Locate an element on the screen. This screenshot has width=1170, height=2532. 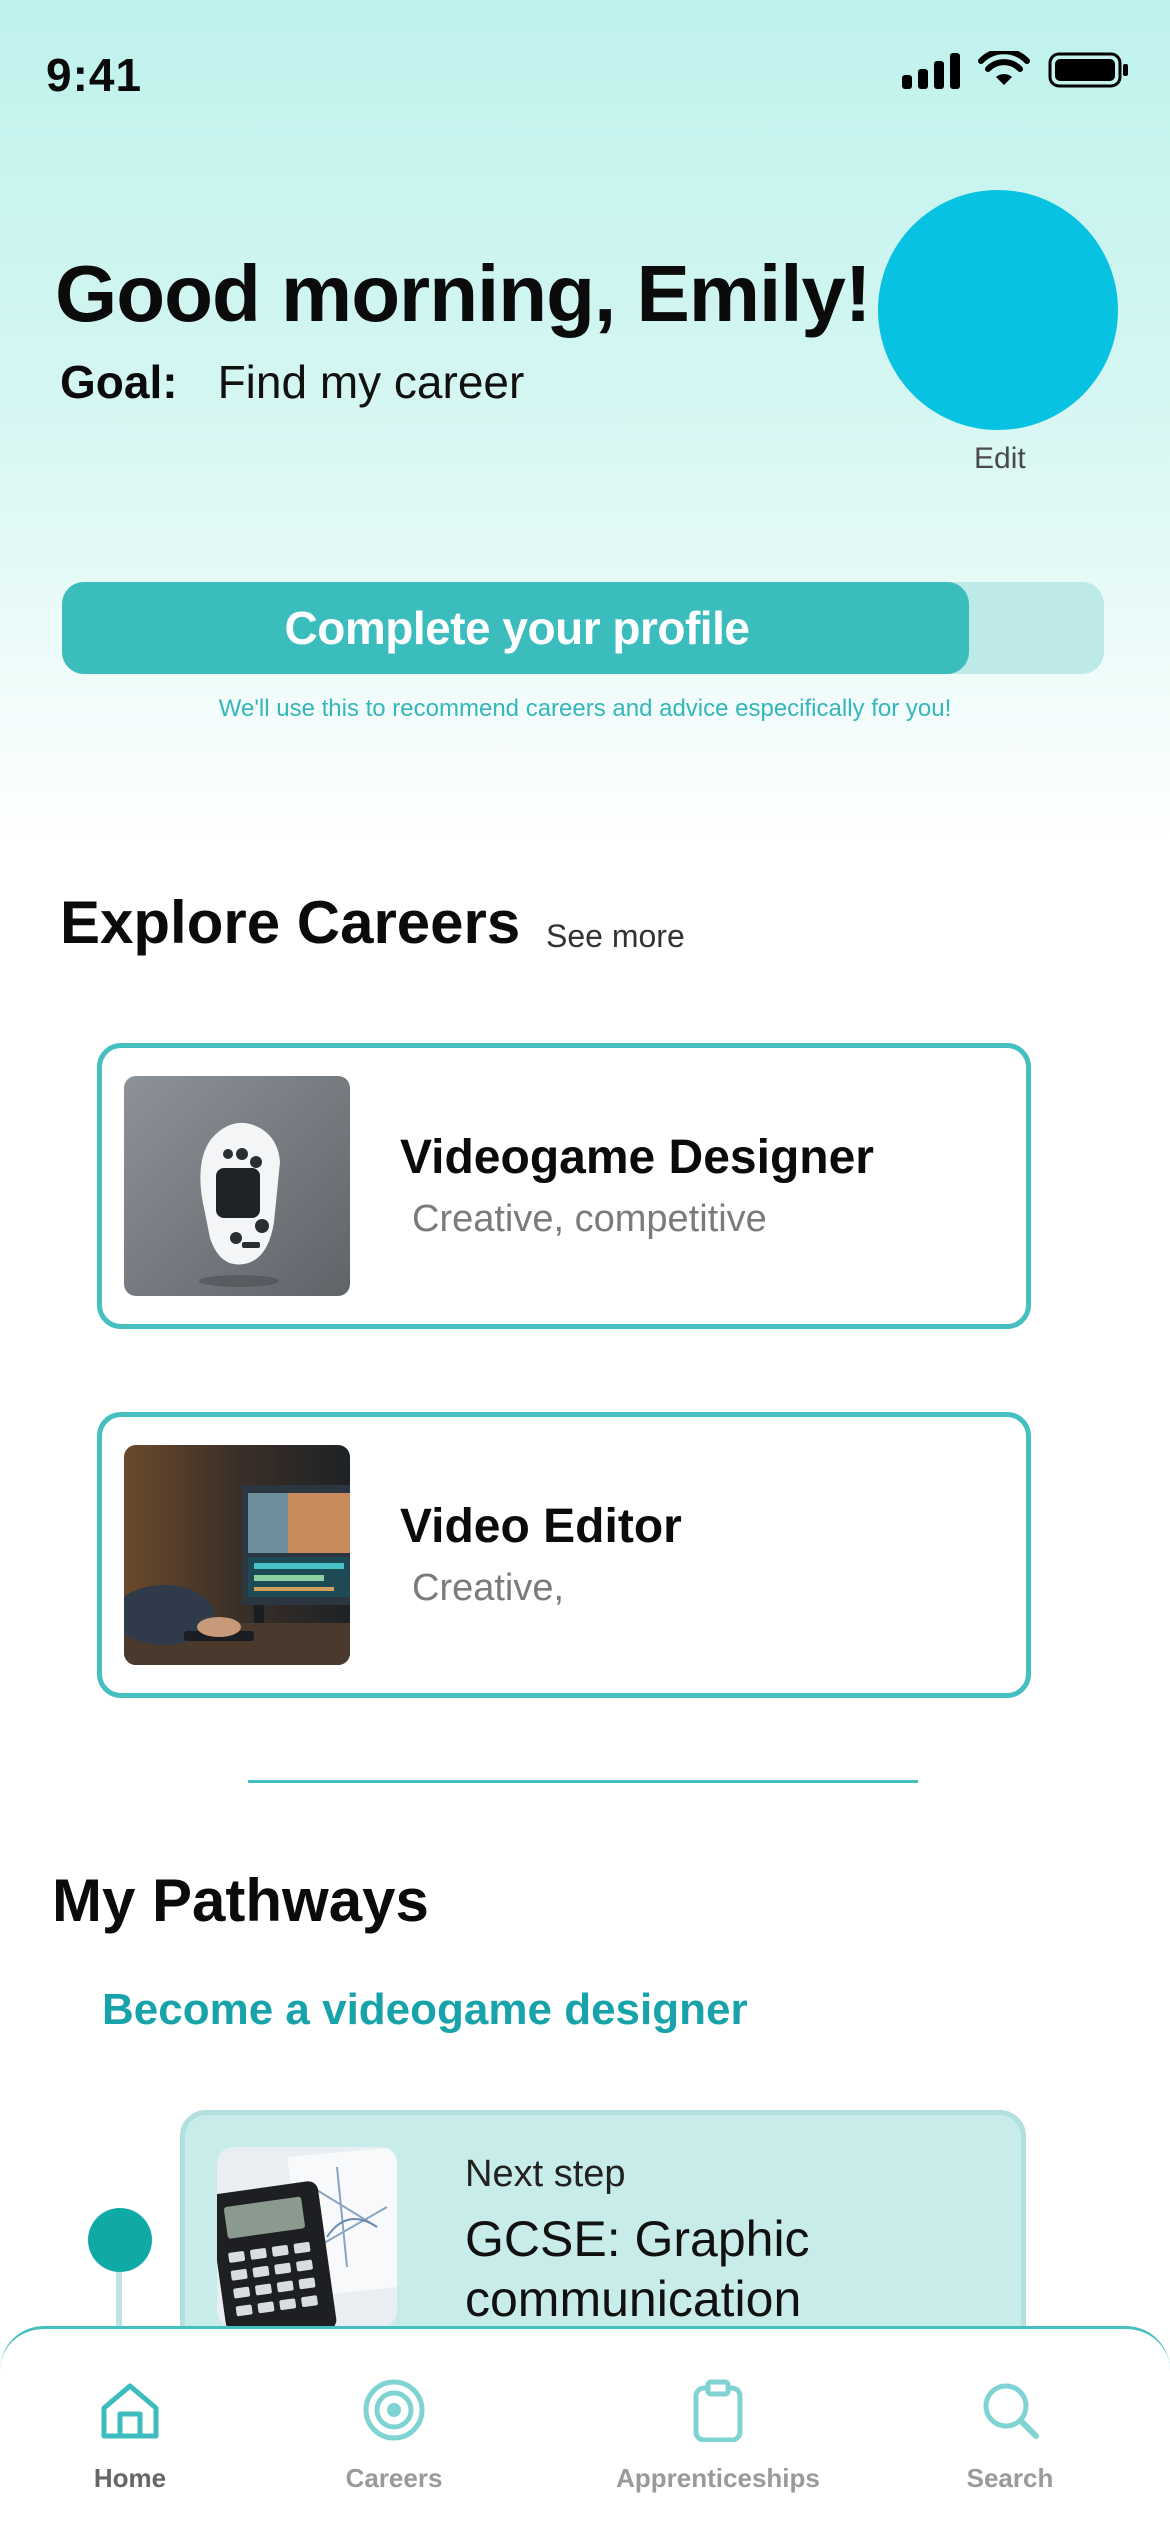
see-more-link: See more is located at coordinates (615, 936).